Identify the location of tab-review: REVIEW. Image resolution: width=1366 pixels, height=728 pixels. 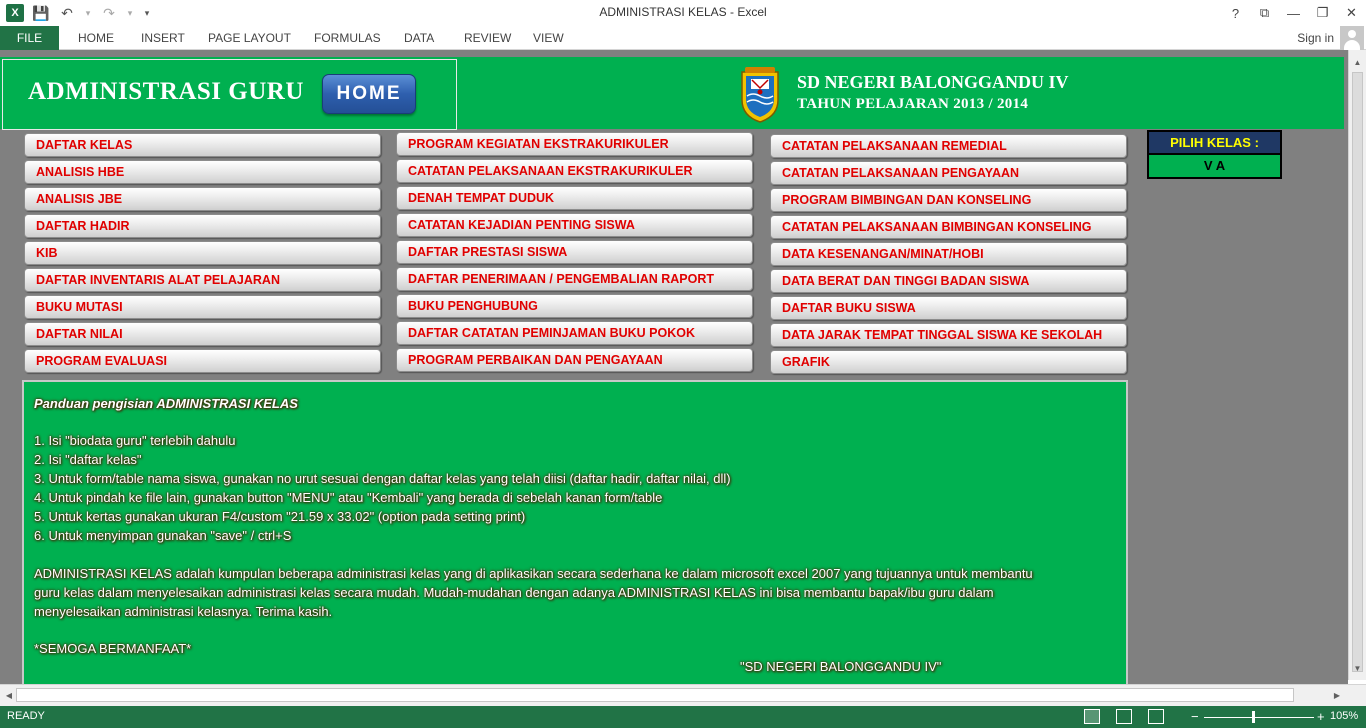
(487, 38).